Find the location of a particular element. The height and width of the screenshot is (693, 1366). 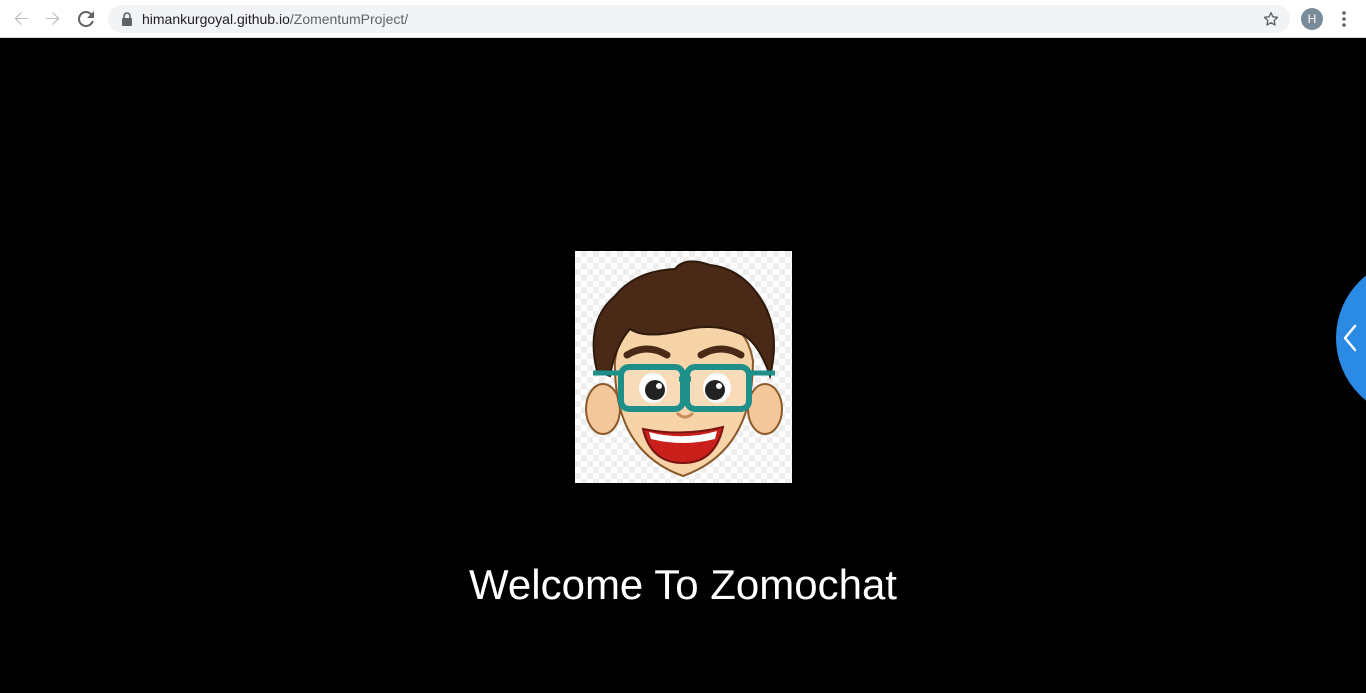

kebab-menu-icon is located at coordinates (1344, 19).